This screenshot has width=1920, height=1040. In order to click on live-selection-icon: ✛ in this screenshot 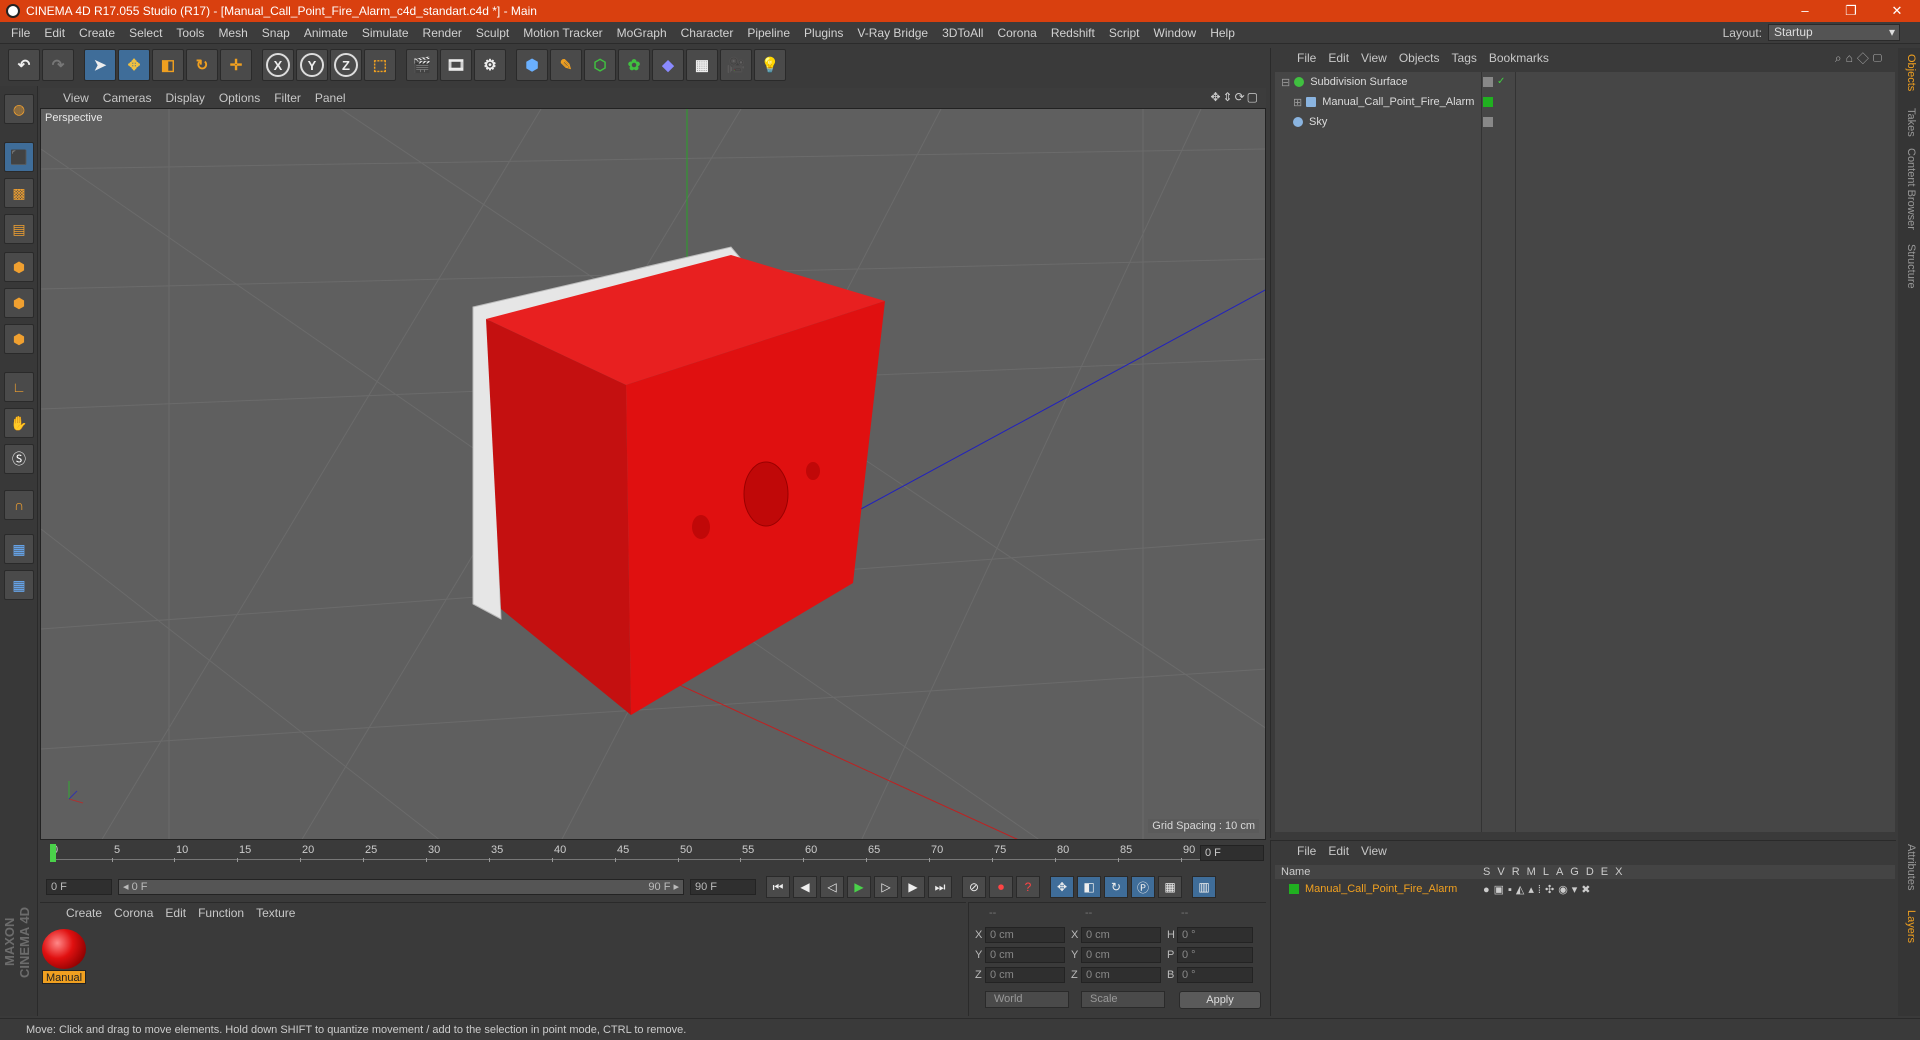, I will do `click(236, 65)`.